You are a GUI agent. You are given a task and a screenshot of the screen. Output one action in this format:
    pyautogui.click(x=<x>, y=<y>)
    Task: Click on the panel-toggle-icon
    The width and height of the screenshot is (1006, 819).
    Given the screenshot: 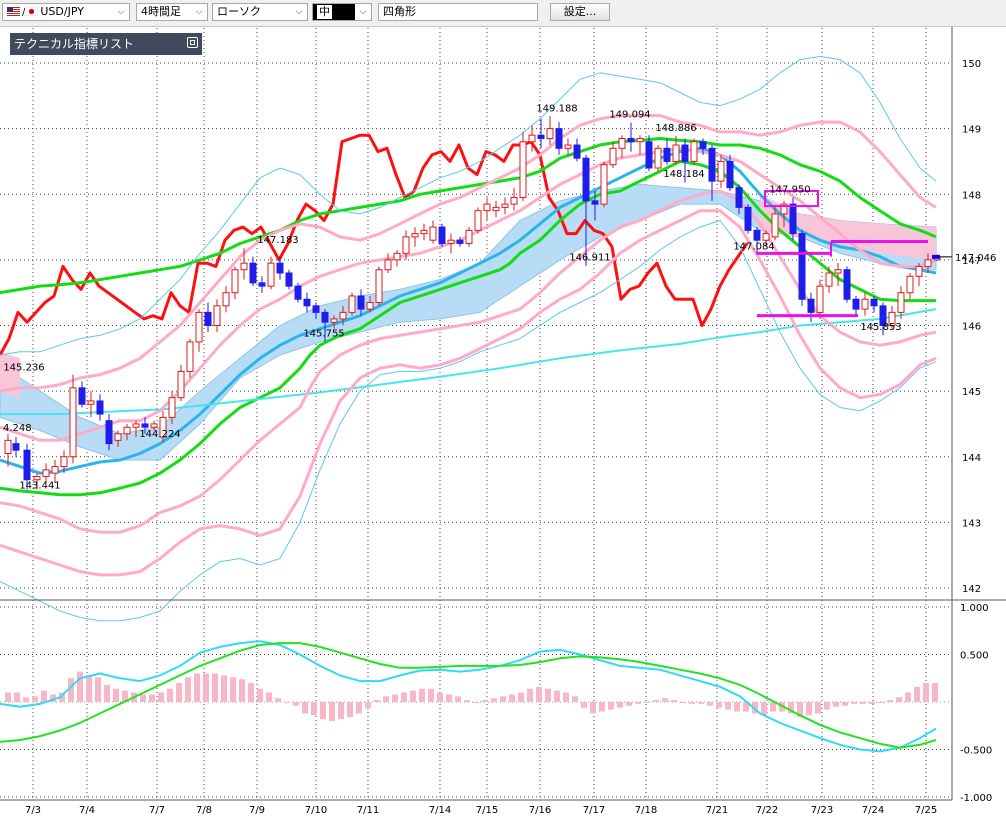 What is the action you would take?
    pyautogui.click(x=192, y=42)
    